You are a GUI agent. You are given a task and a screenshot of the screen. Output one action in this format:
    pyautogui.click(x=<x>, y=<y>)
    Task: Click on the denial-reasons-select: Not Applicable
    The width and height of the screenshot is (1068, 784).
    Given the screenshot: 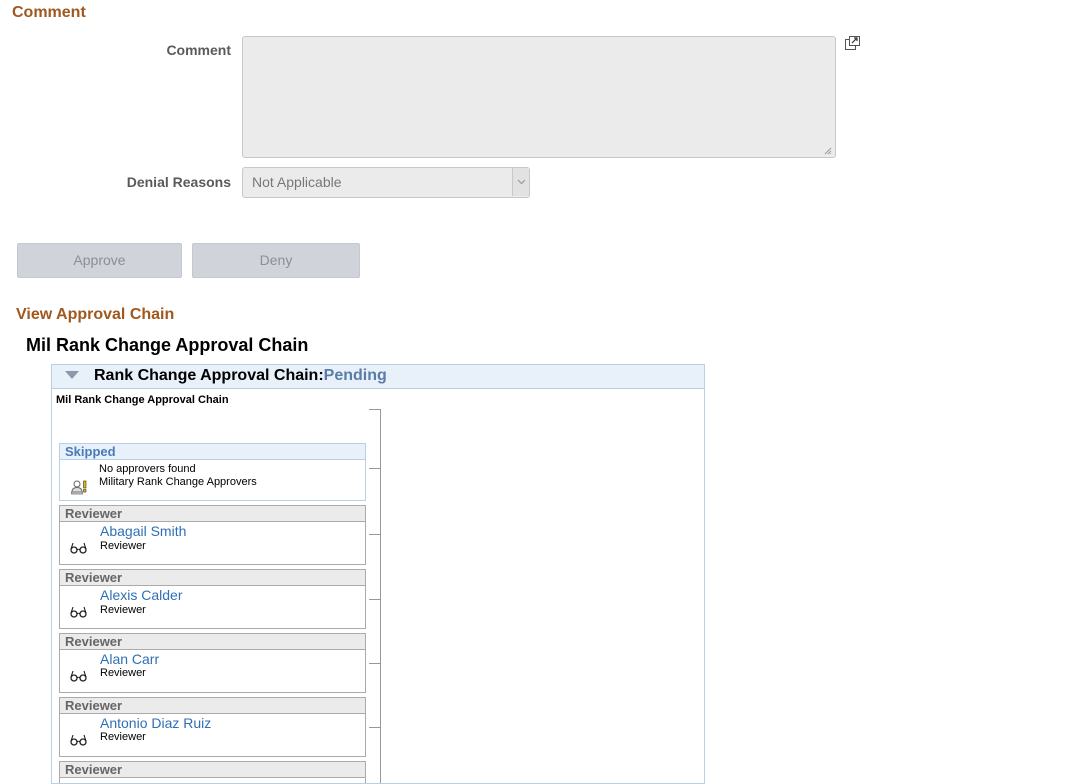 What is the action you would take?
    pyautogui.click(x=386, y=182)
    